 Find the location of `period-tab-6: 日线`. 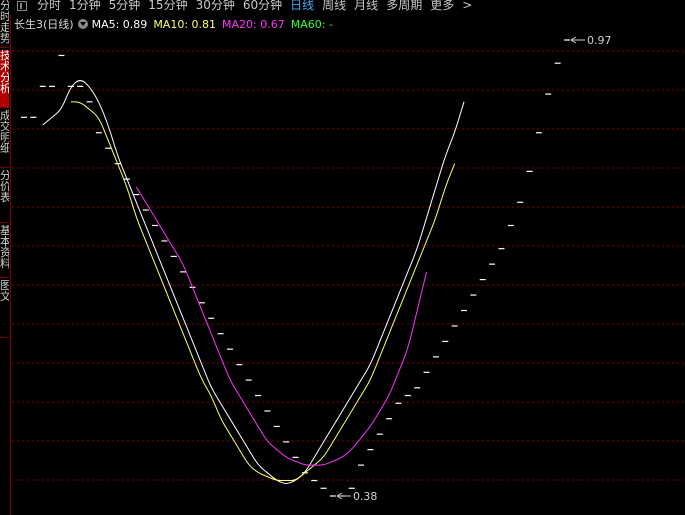

period-tab-6: 日线 is located at coordinates (302, 6).